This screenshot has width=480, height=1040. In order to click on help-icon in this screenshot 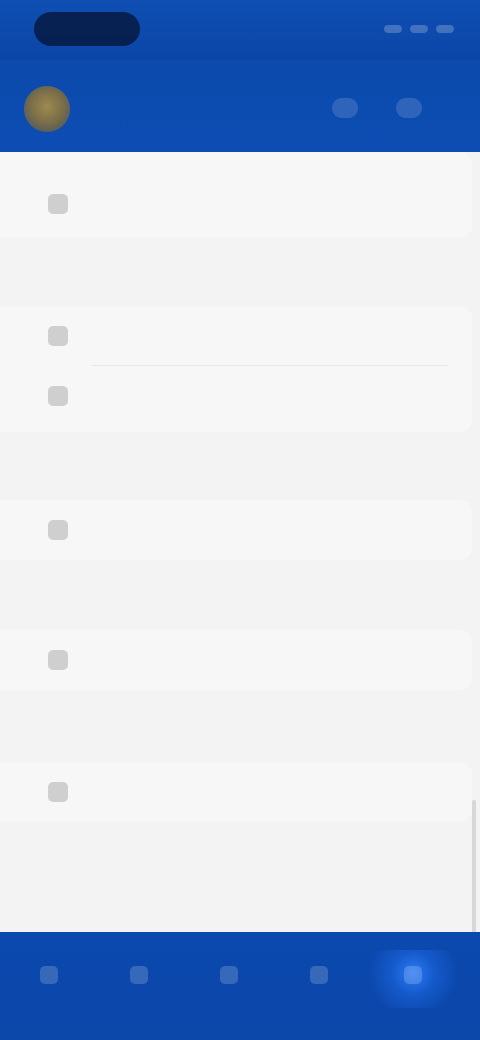, I will do `click(58, 792)`.